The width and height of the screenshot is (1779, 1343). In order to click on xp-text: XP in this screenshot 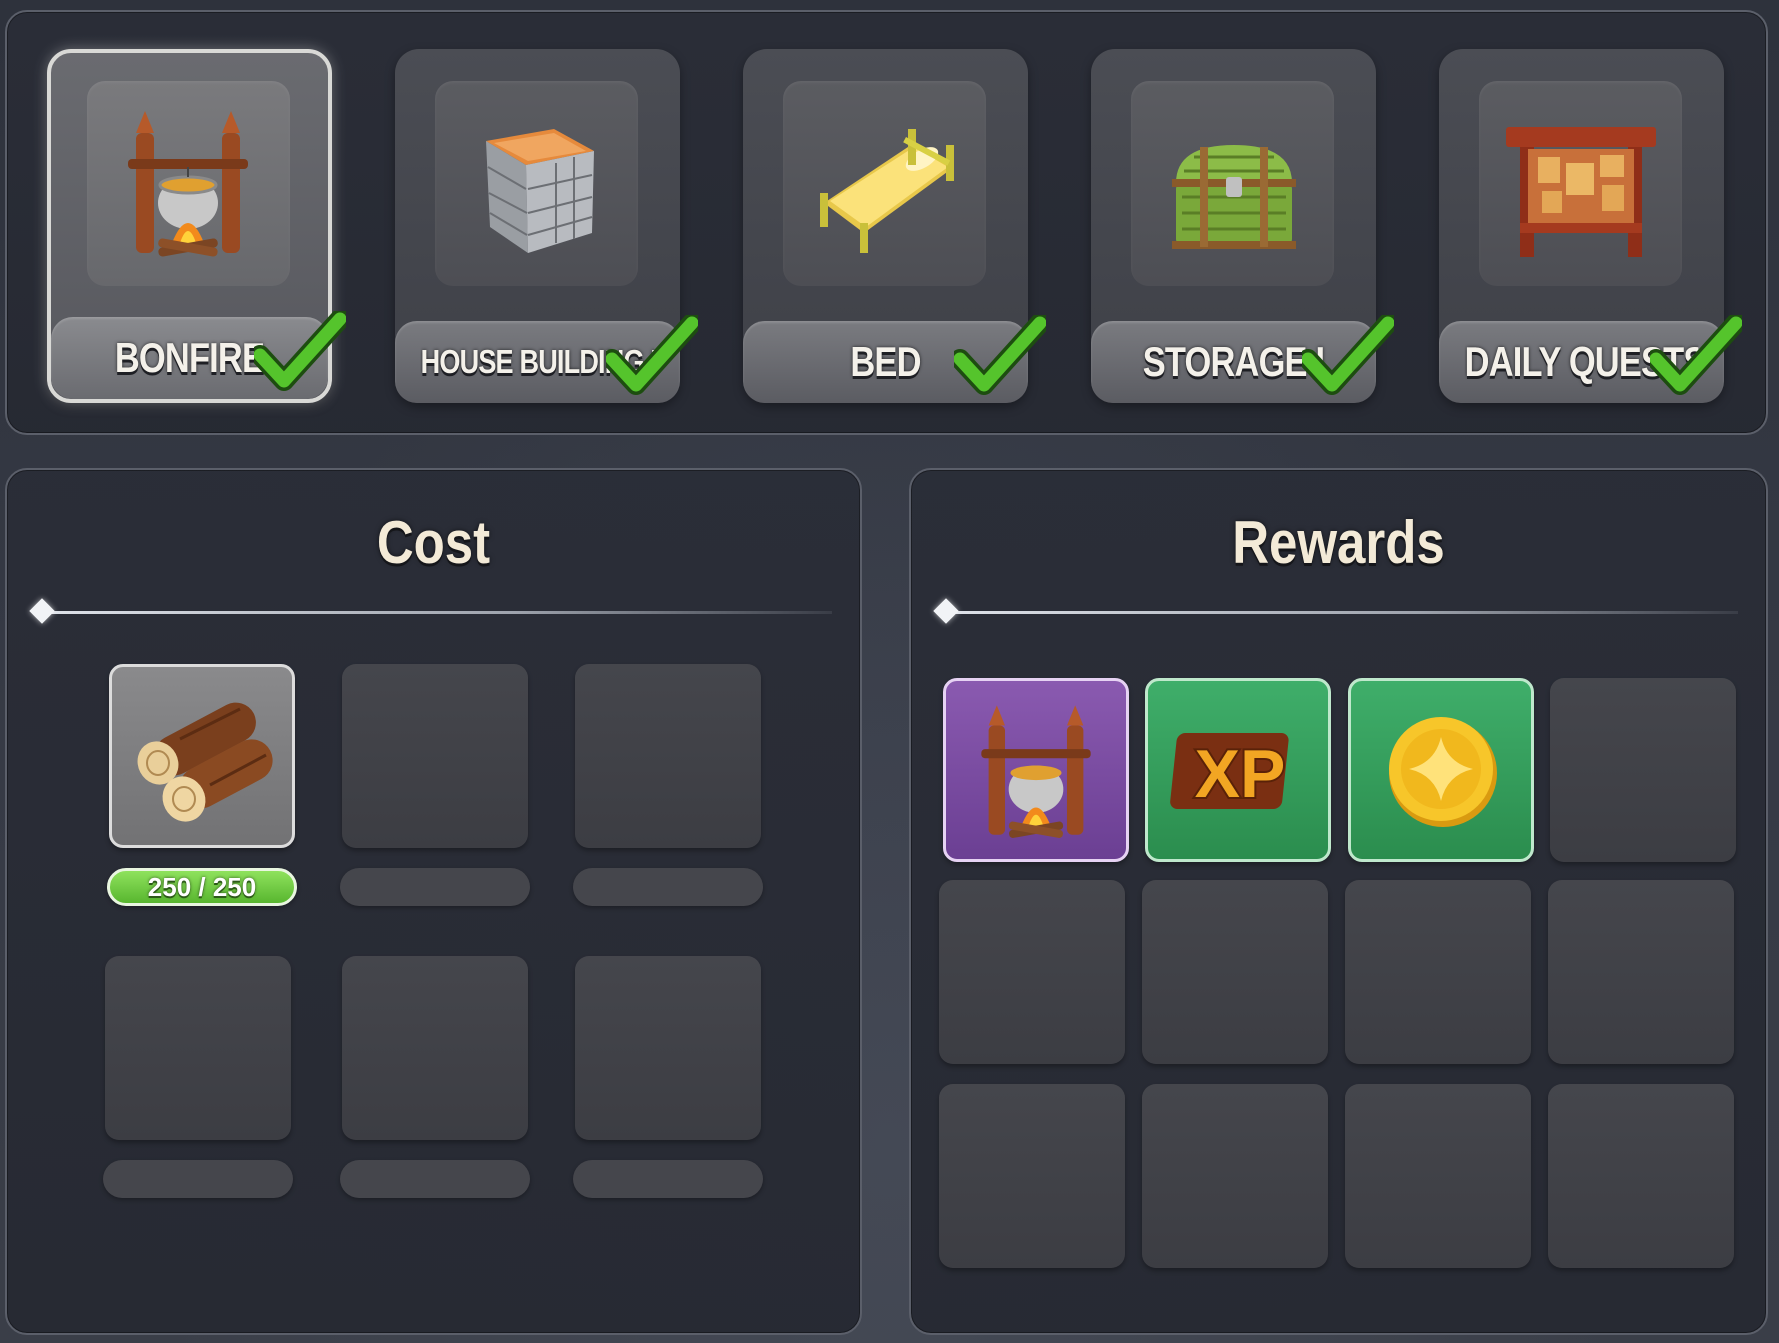, I will do `click(1240, 774)`.